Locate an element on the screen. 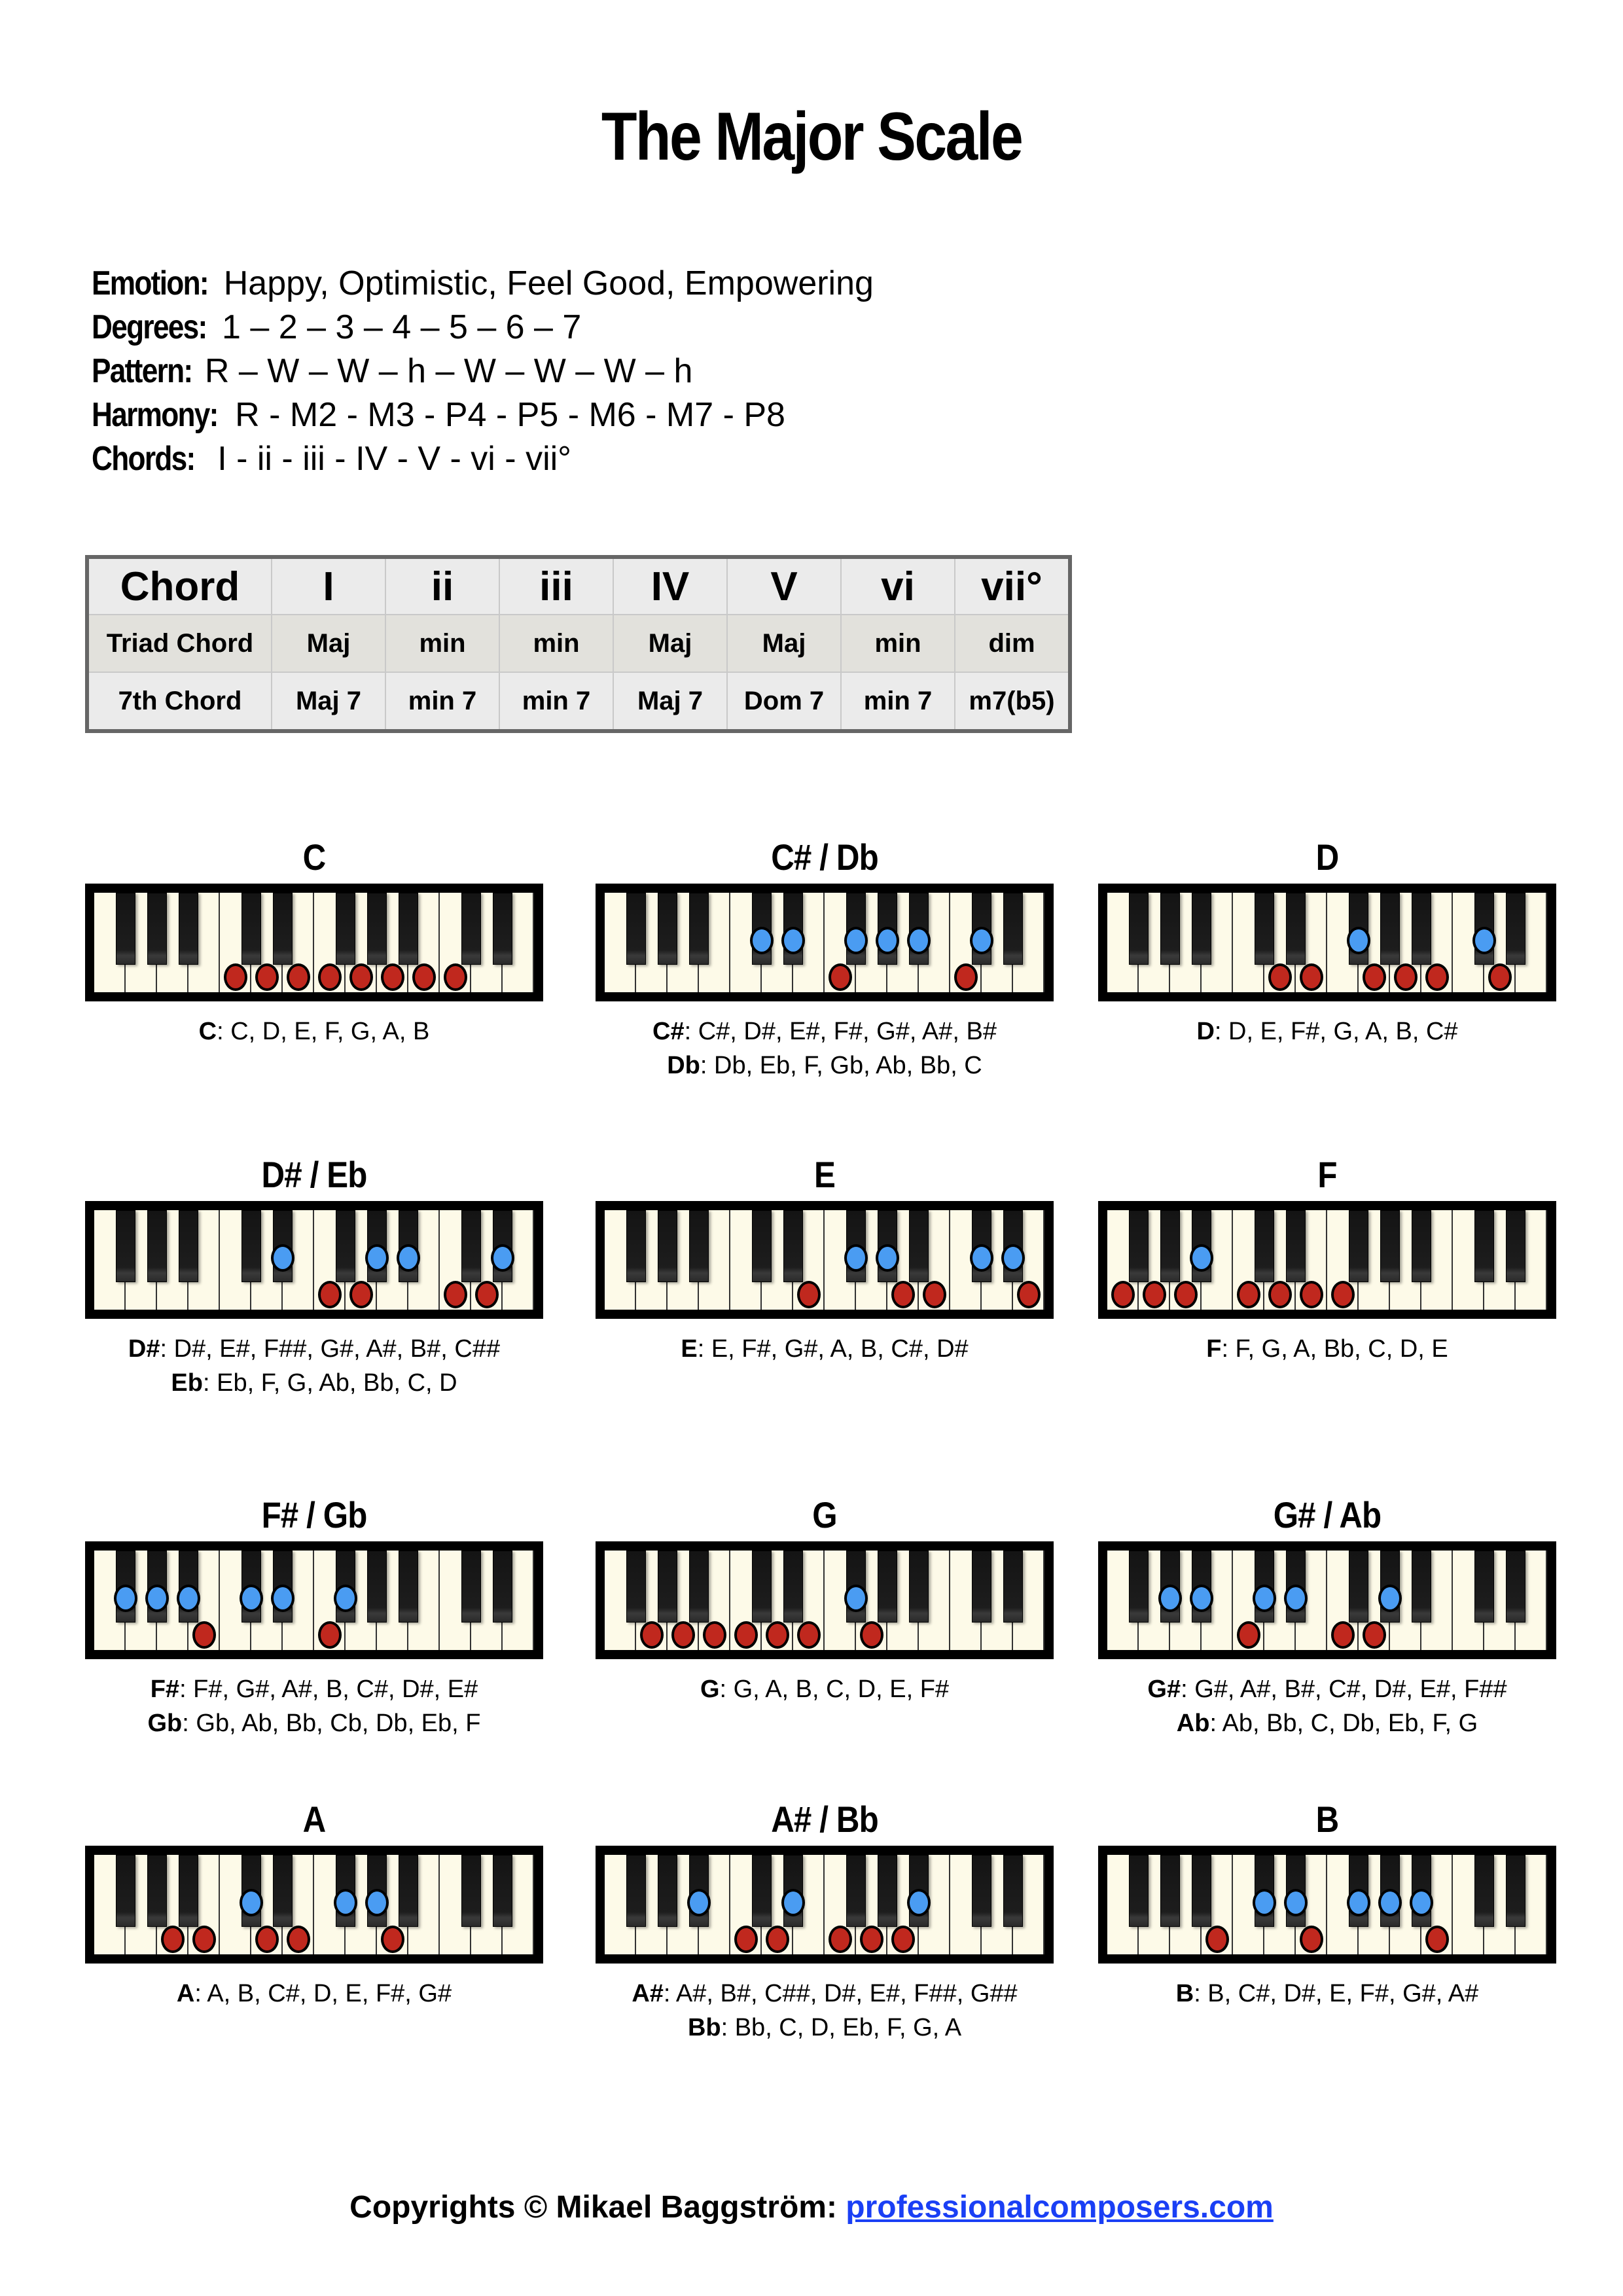 The image size is (1623, 2296). scale-name: F is located at coordinates (1327, 1174).